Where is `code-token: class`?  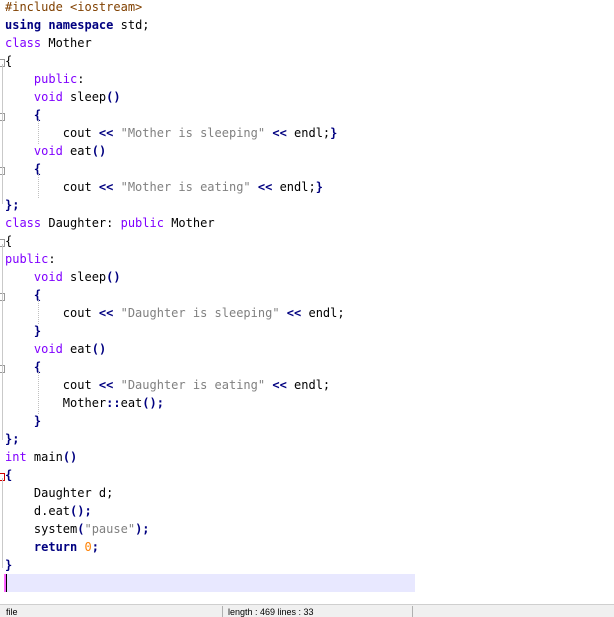
code-token: class is located at coordinates (23, 43).